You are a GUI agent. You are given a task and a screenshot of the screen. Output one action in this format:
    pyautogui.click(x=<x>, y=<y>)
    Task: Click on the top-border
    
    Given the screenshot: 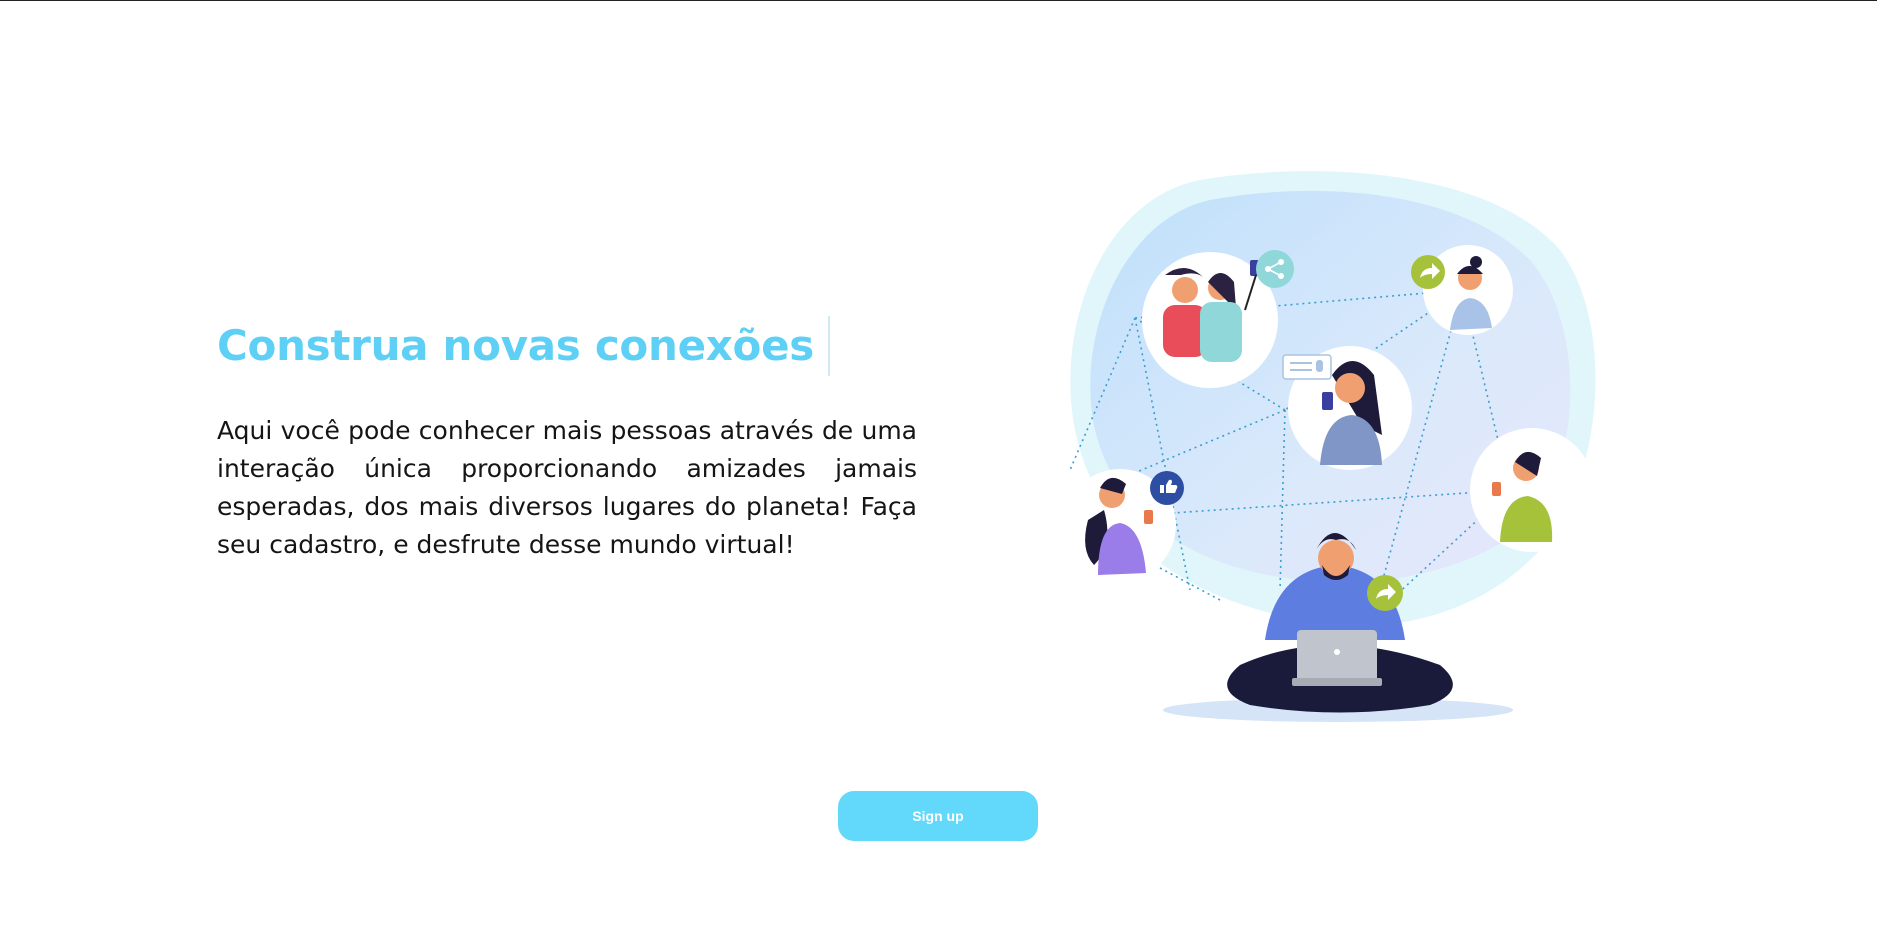 What is the action you would take?
    pyautogui.click(x=938, y=0)
    